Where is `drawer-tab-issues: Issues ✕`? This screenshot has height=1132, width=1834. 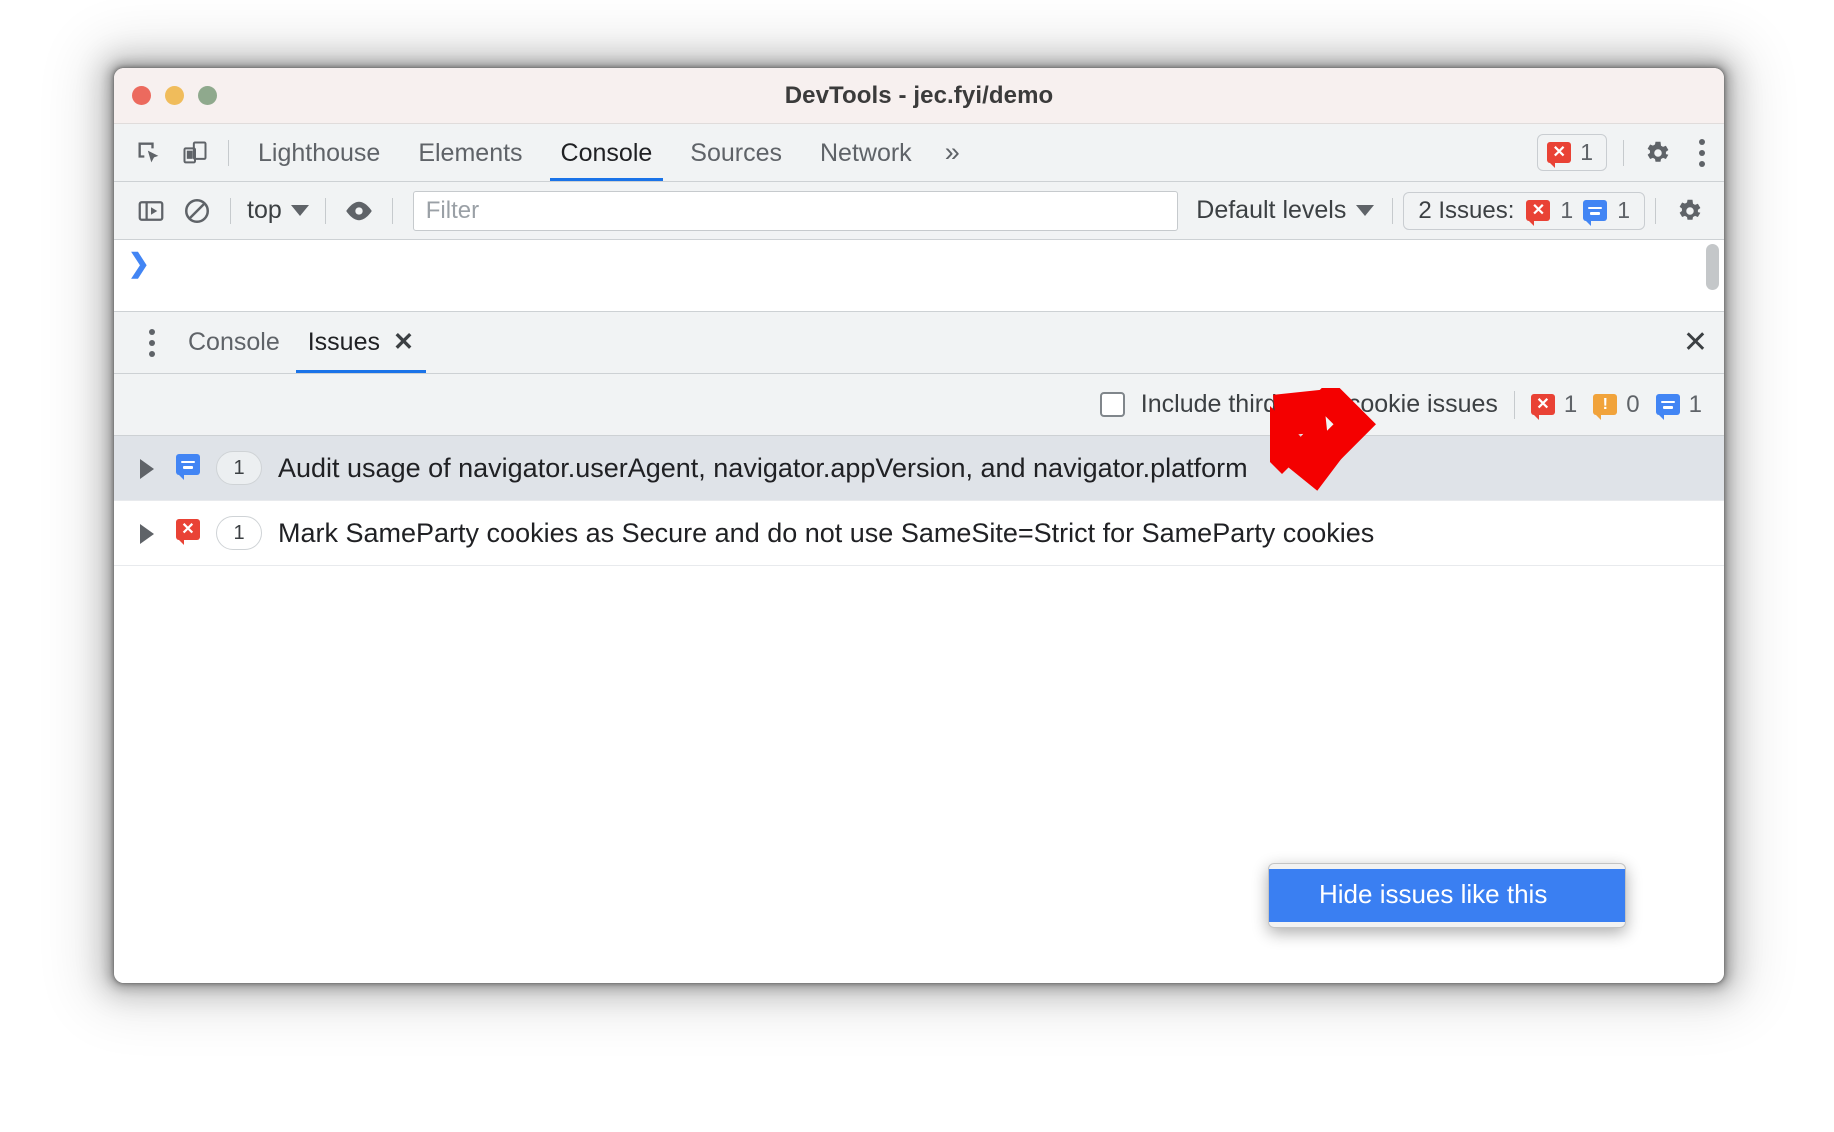
drawer-tab-issues: Issues ✕ is located at coordinates (361, 342).